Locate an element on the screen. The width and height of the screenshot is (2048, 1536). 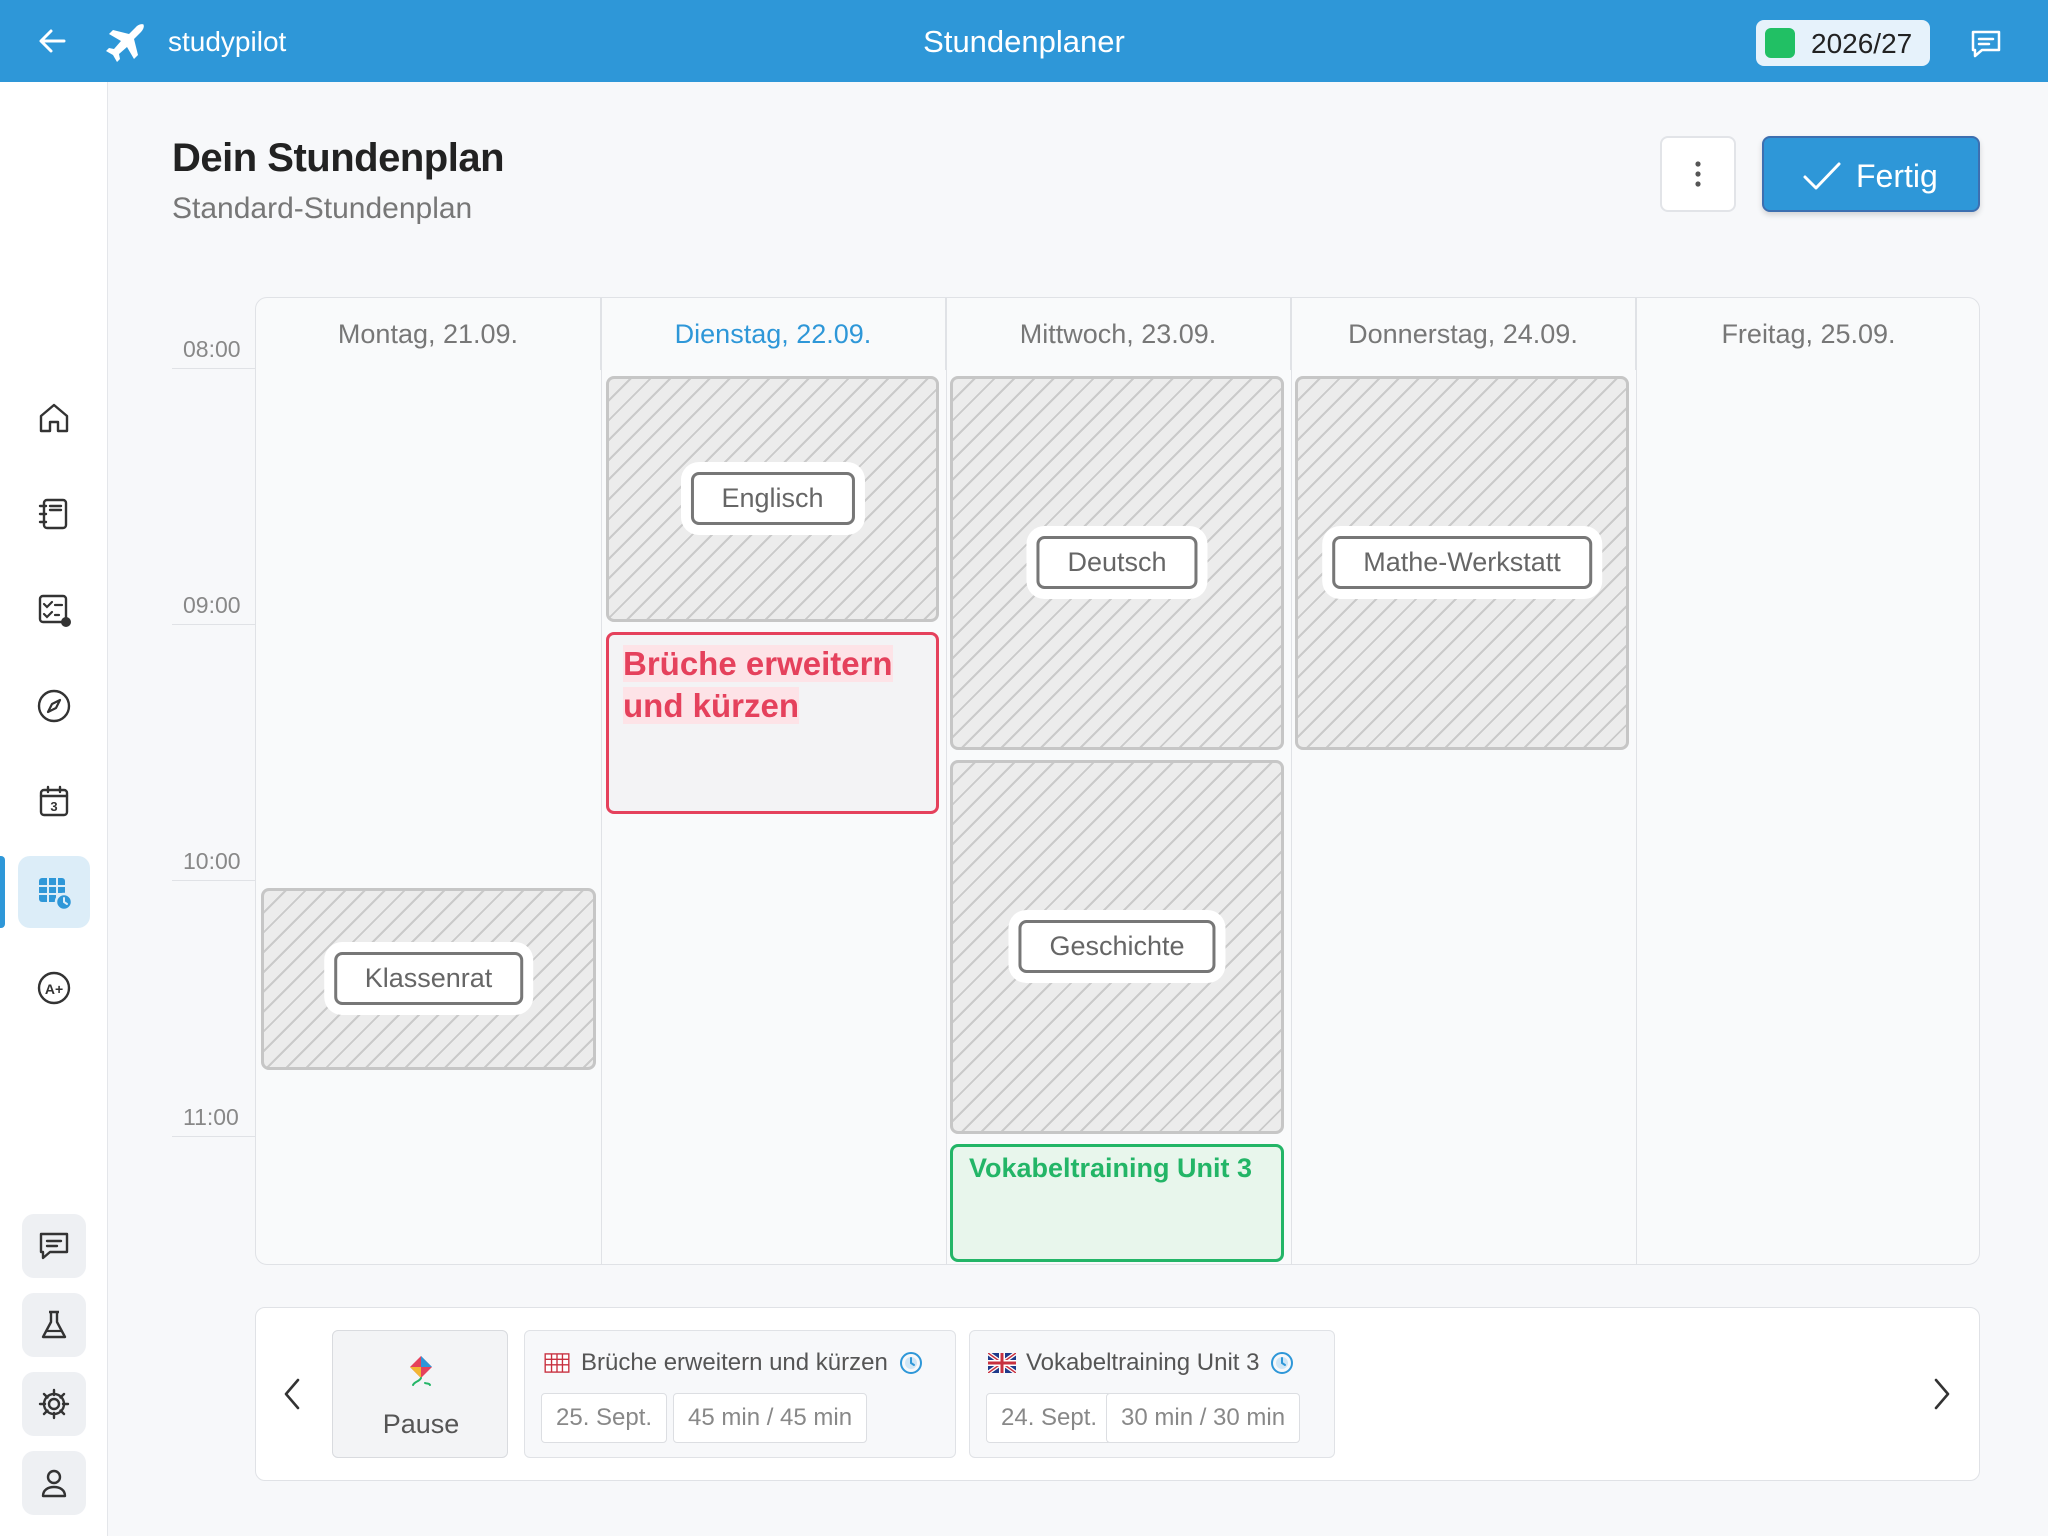
grades-icon: A+ is located at coordinates (54, 988).